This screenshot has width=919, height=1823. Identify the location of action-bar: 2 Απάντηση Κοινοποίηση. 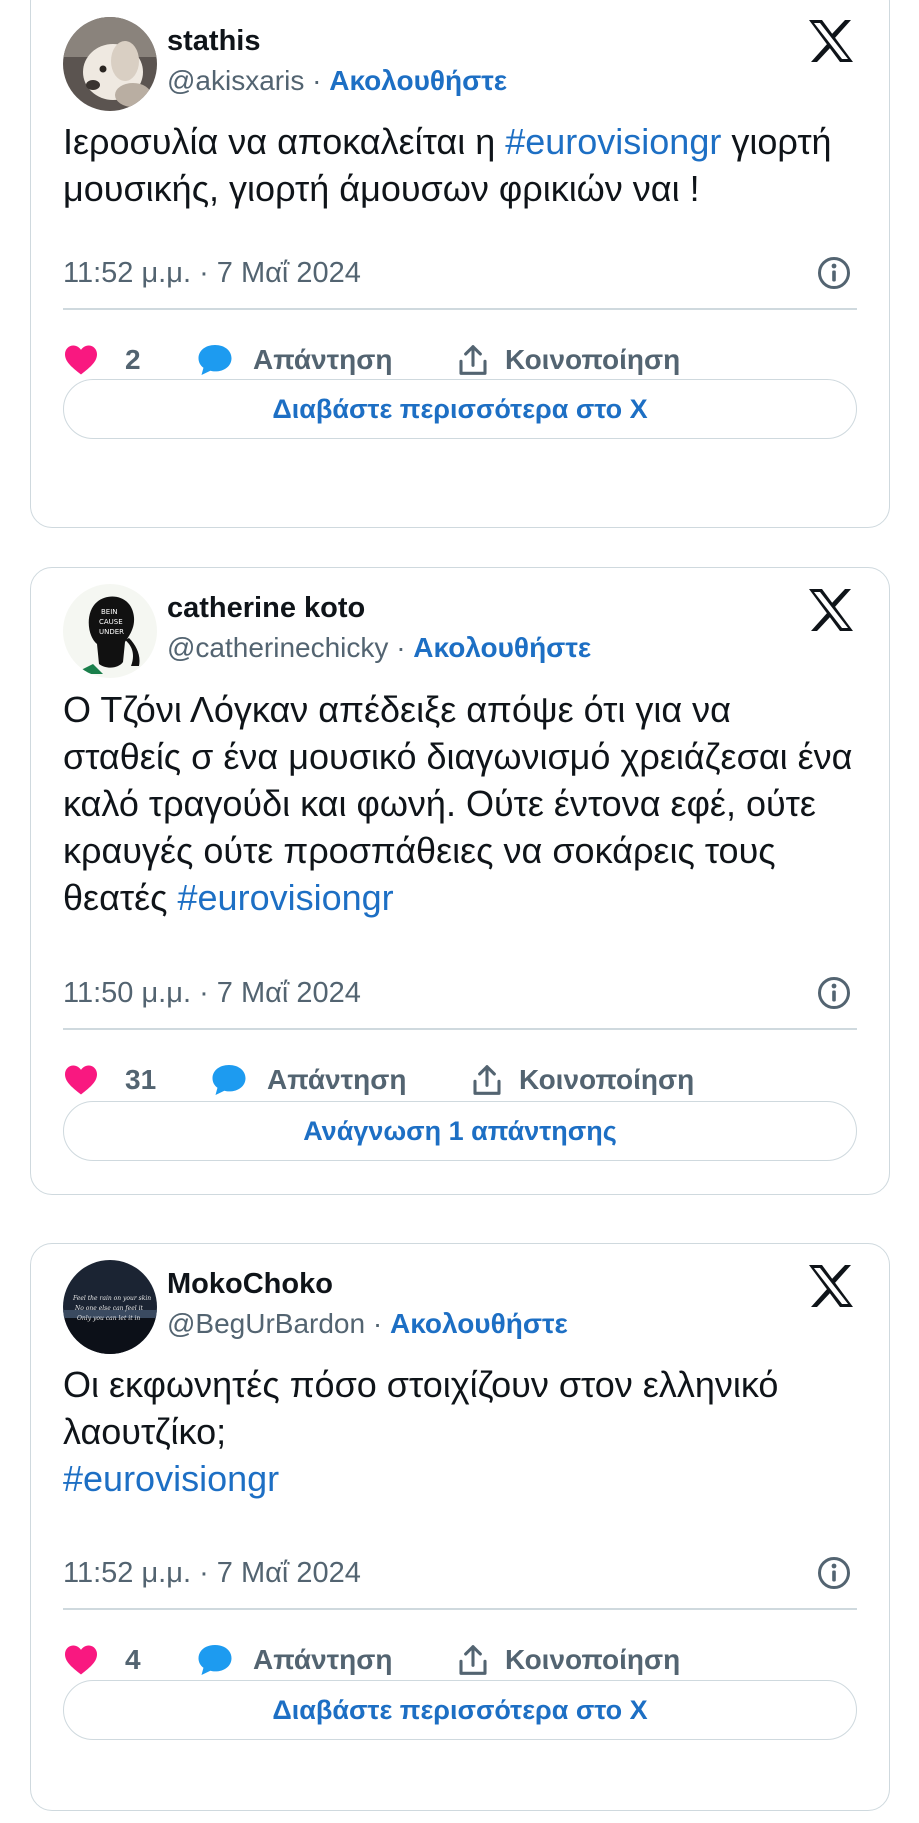
(460, 360).